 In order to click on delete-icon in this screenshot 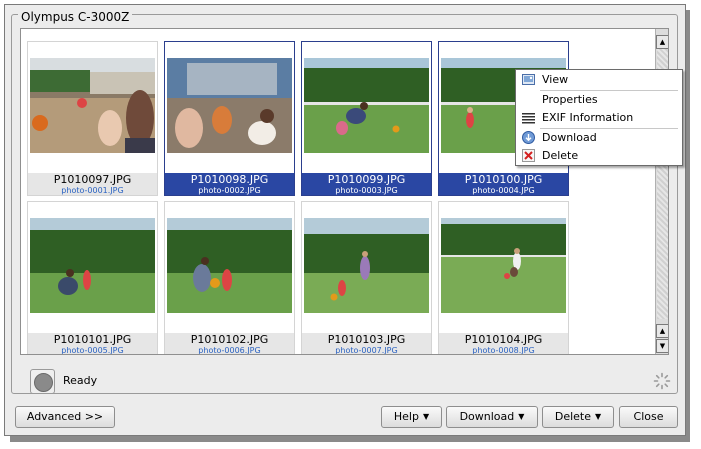, I will do `click(528, 155)`.